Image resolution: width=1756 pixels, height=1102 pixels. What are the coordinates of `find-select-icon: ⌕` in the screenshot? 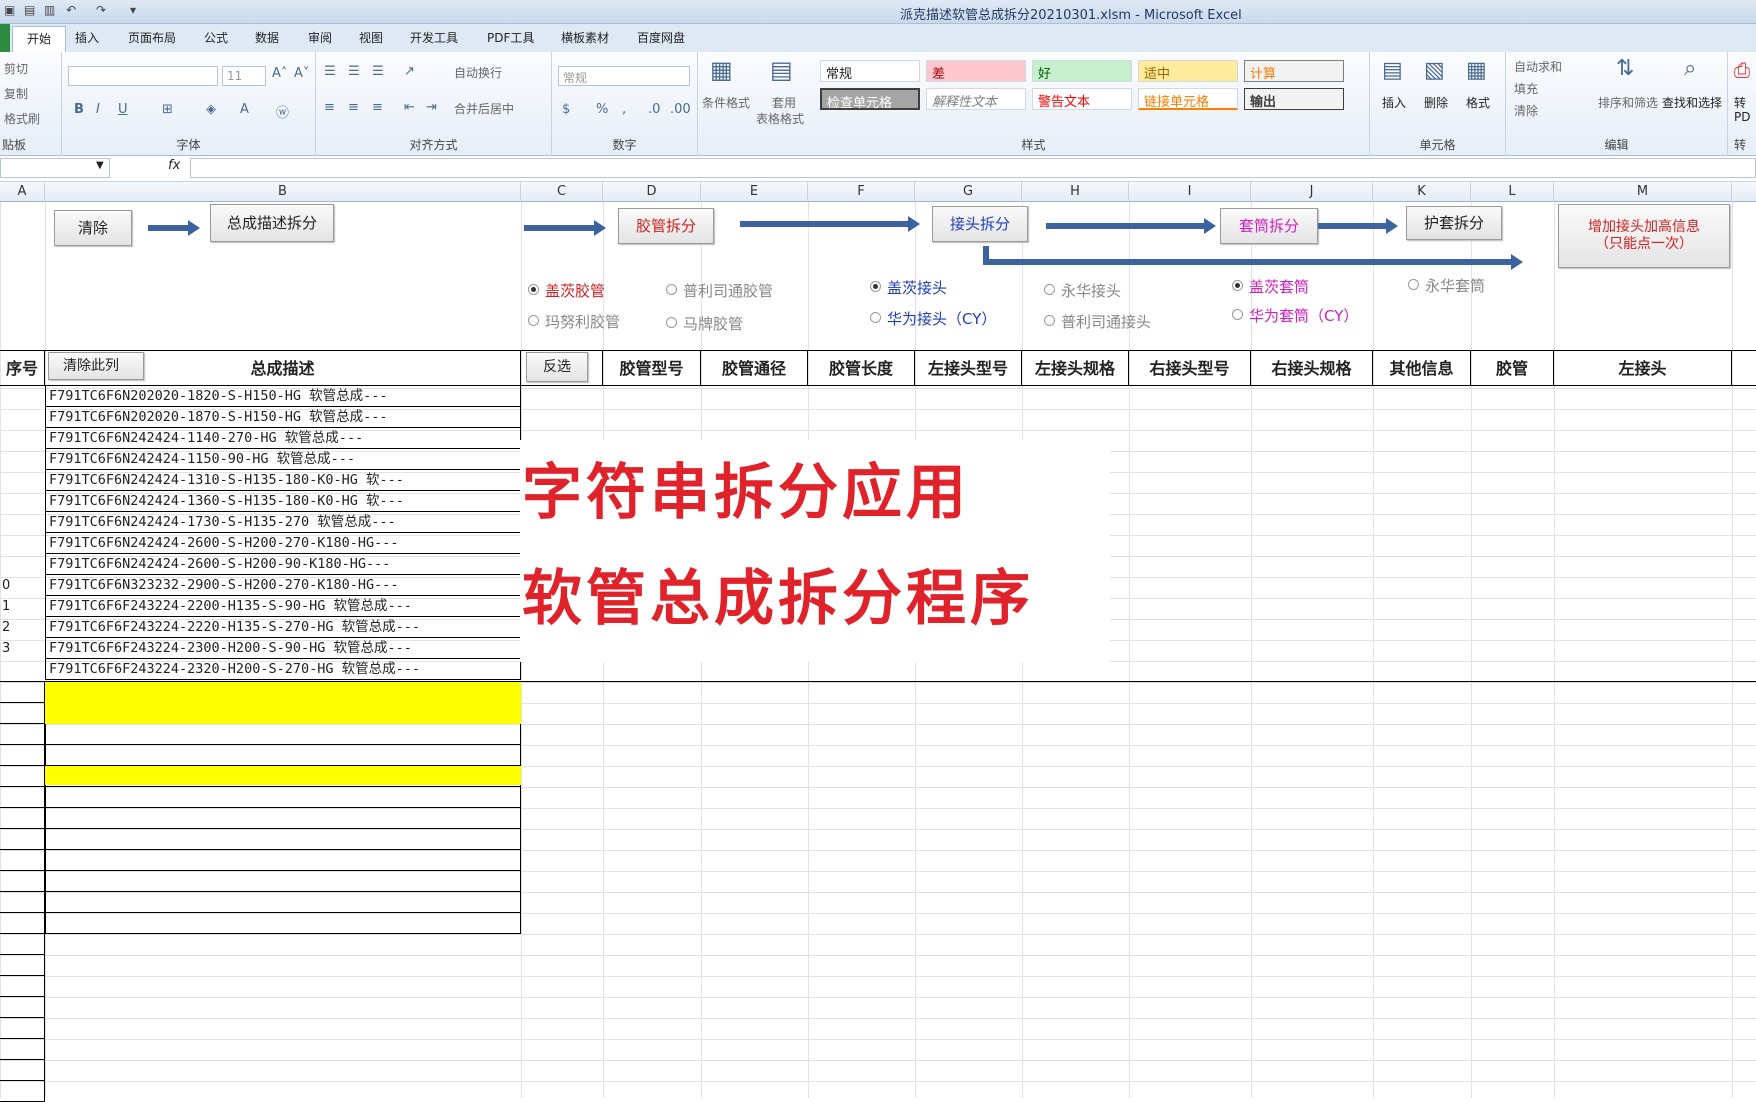 It's located at (1690, 68).